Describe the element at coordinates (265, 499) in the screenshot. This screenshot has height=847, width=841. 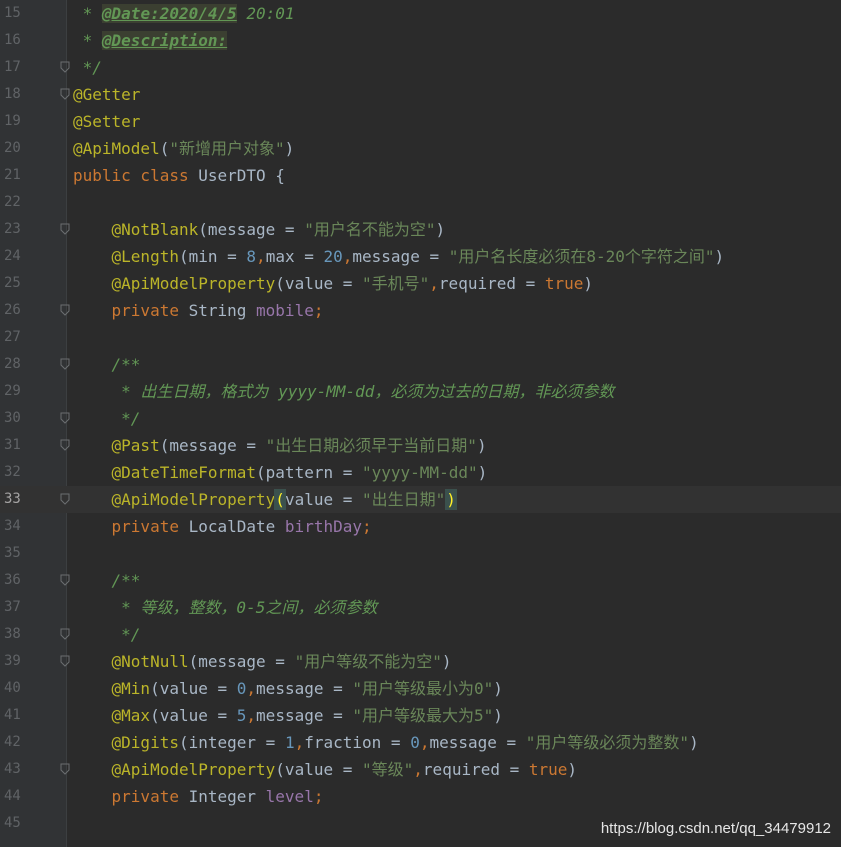
I see `code-text: @ApiModelProperty(value = "出生日期")` at that location.